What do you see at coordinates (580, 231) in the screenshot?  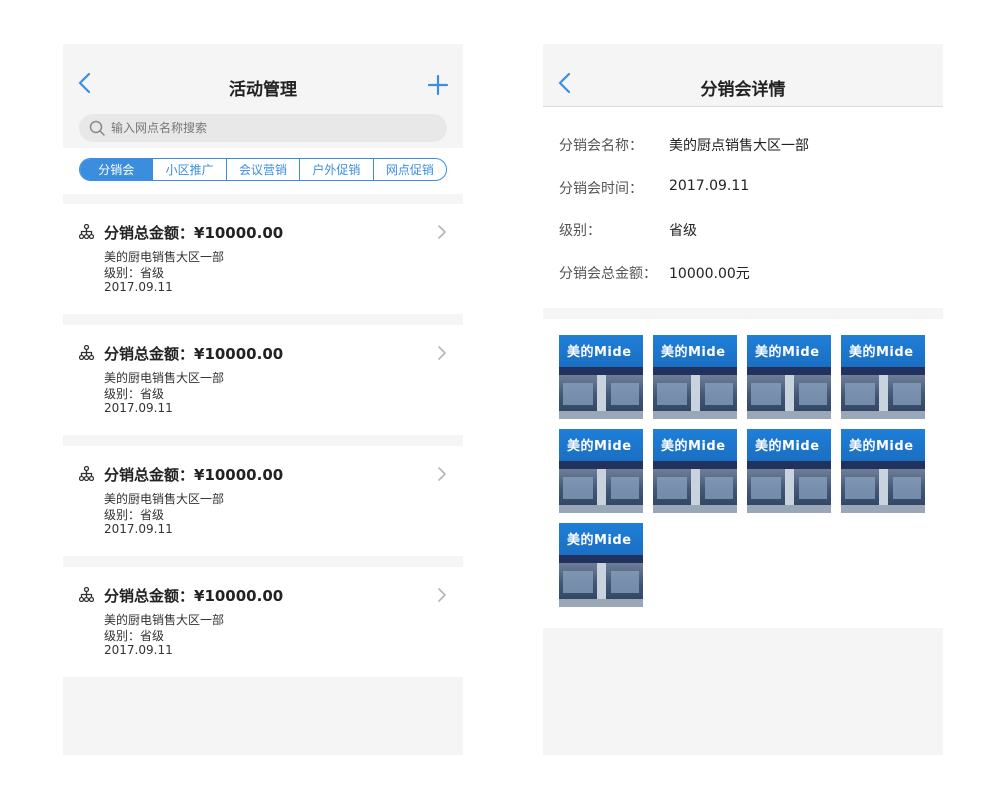 I see `field-label: 级别：` at bounding box center [580, 231].